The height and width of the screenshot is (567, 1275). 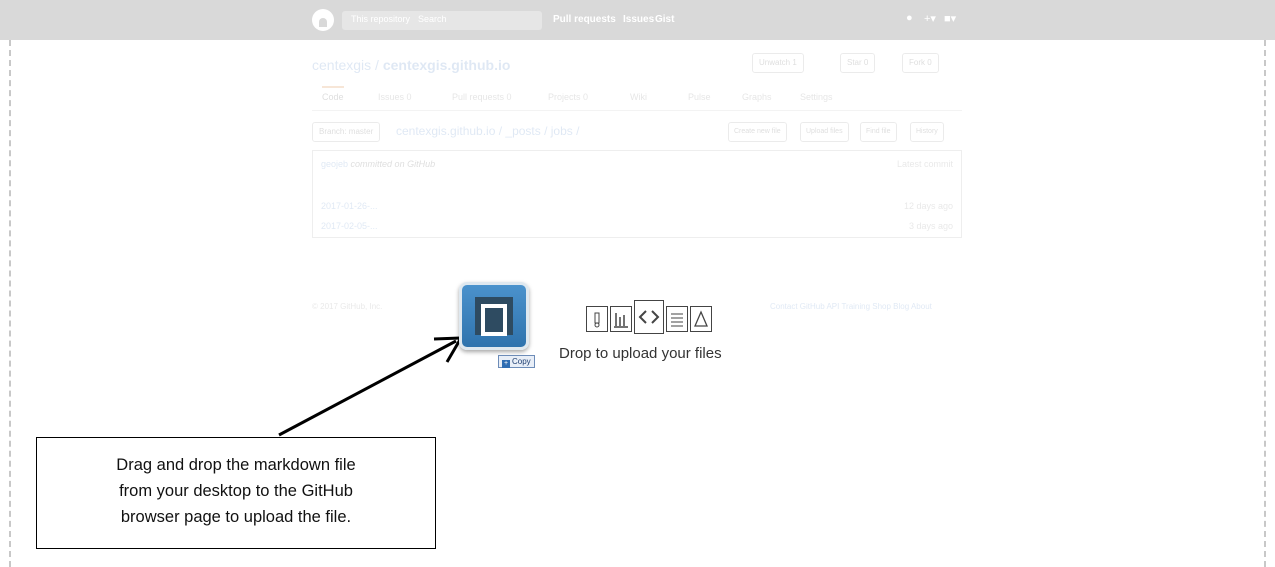 What do you see at coordinates (494, 316) in the screenshot?
I see `dragged-file-app-icon` at bounding box center [494, 316].